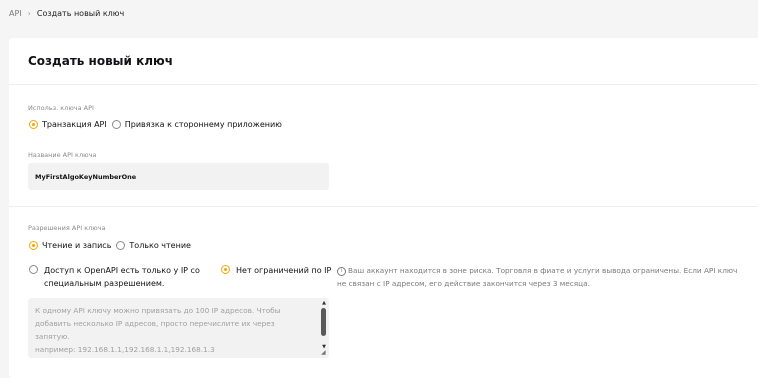  Describe the element at coordinates (178, 176) in the screenshot. I see `key-name-input: MyFirstAlgoKeyNumberOne` at that location.